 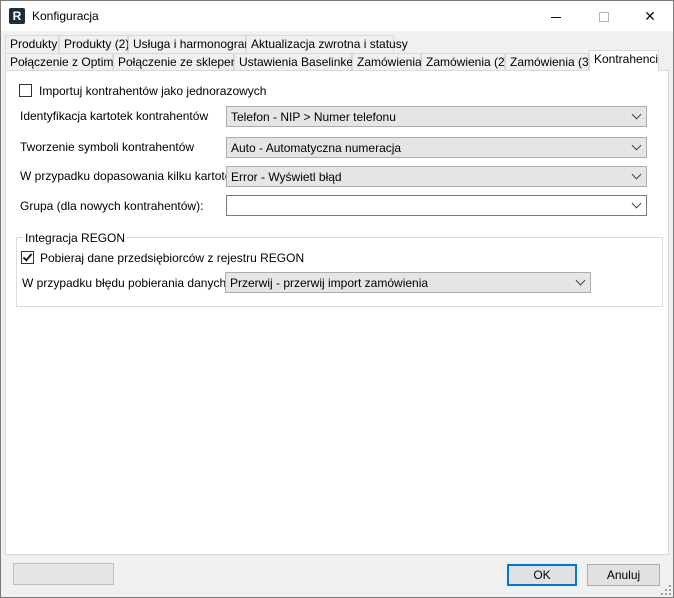 I want to click on cancel-button: Anuluj, so click(x=623, y=575).